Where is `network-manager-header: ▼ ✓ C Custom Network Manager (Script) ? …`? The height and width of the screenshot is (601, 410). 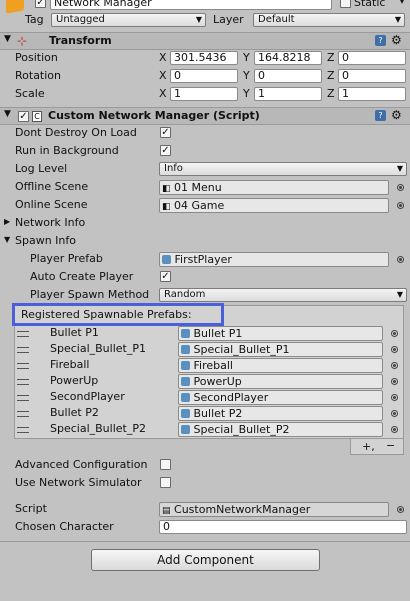 network-manager-header: ▼ ✓ C Custom Network Manager (Script) ? … is located at coordinates (205, 116).